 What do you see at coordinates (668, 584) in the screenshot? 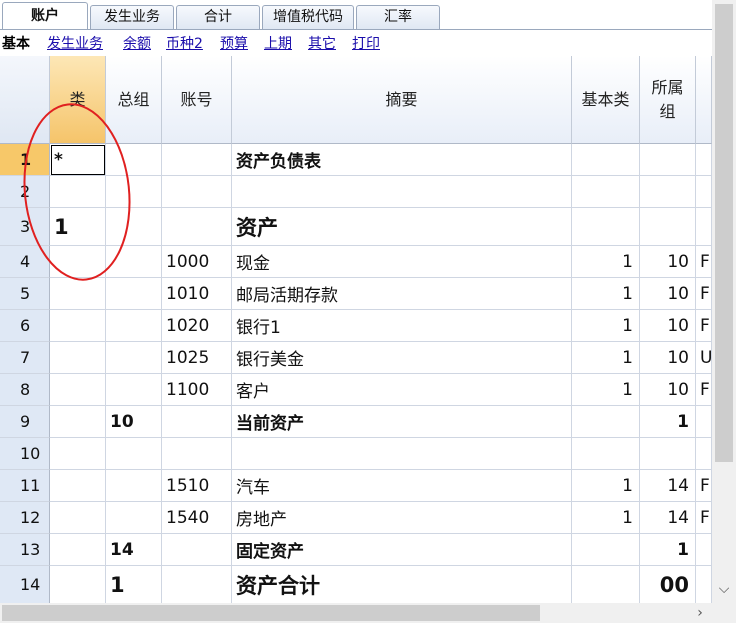
I see `cell-belongs-group: 00` at bounding box center [668, 584].